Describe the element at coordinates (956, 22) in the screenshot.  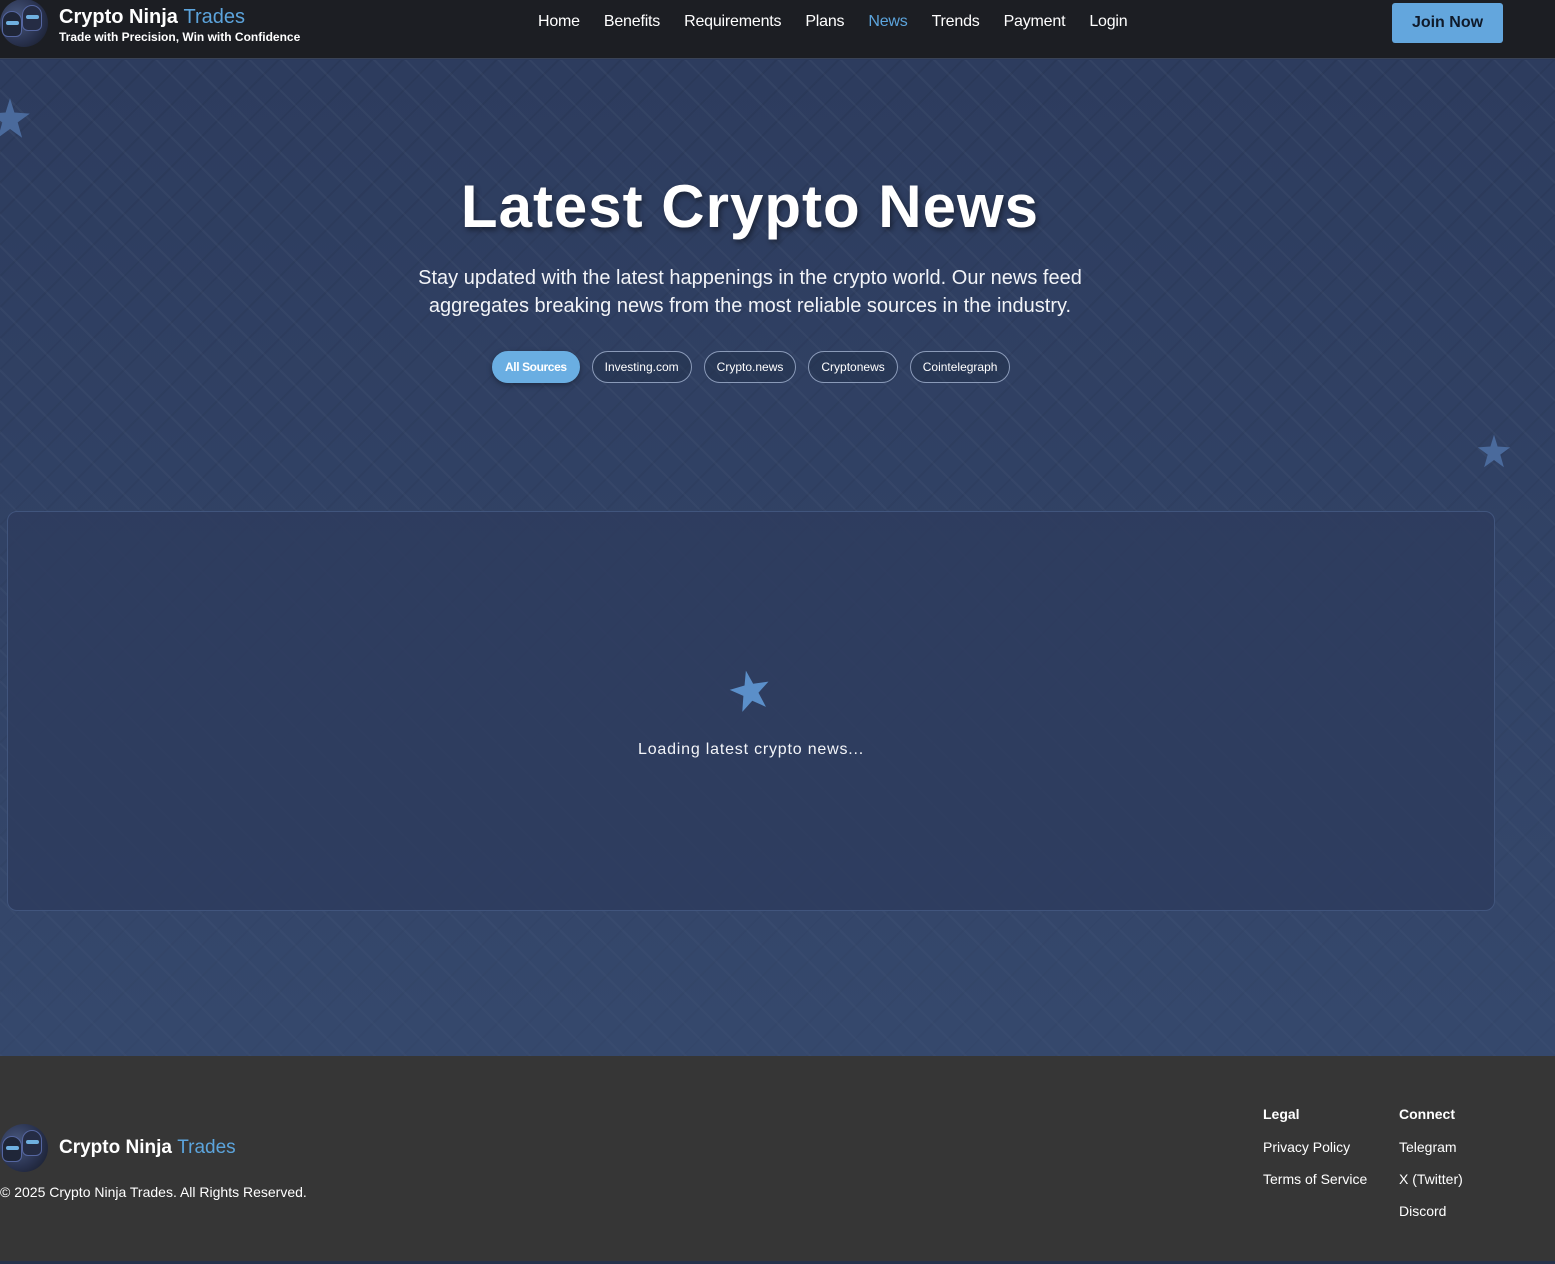
I see `nav-item-trends: Trends` at that location.